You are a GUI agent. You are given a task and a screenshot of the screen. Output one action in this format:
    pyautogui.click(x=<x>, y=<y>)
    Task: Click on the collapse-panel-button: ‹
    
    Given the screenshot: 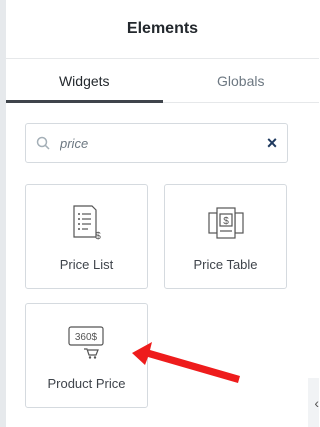 What is the action you would take?
    pyautogui.click(x=313, y=402)
    